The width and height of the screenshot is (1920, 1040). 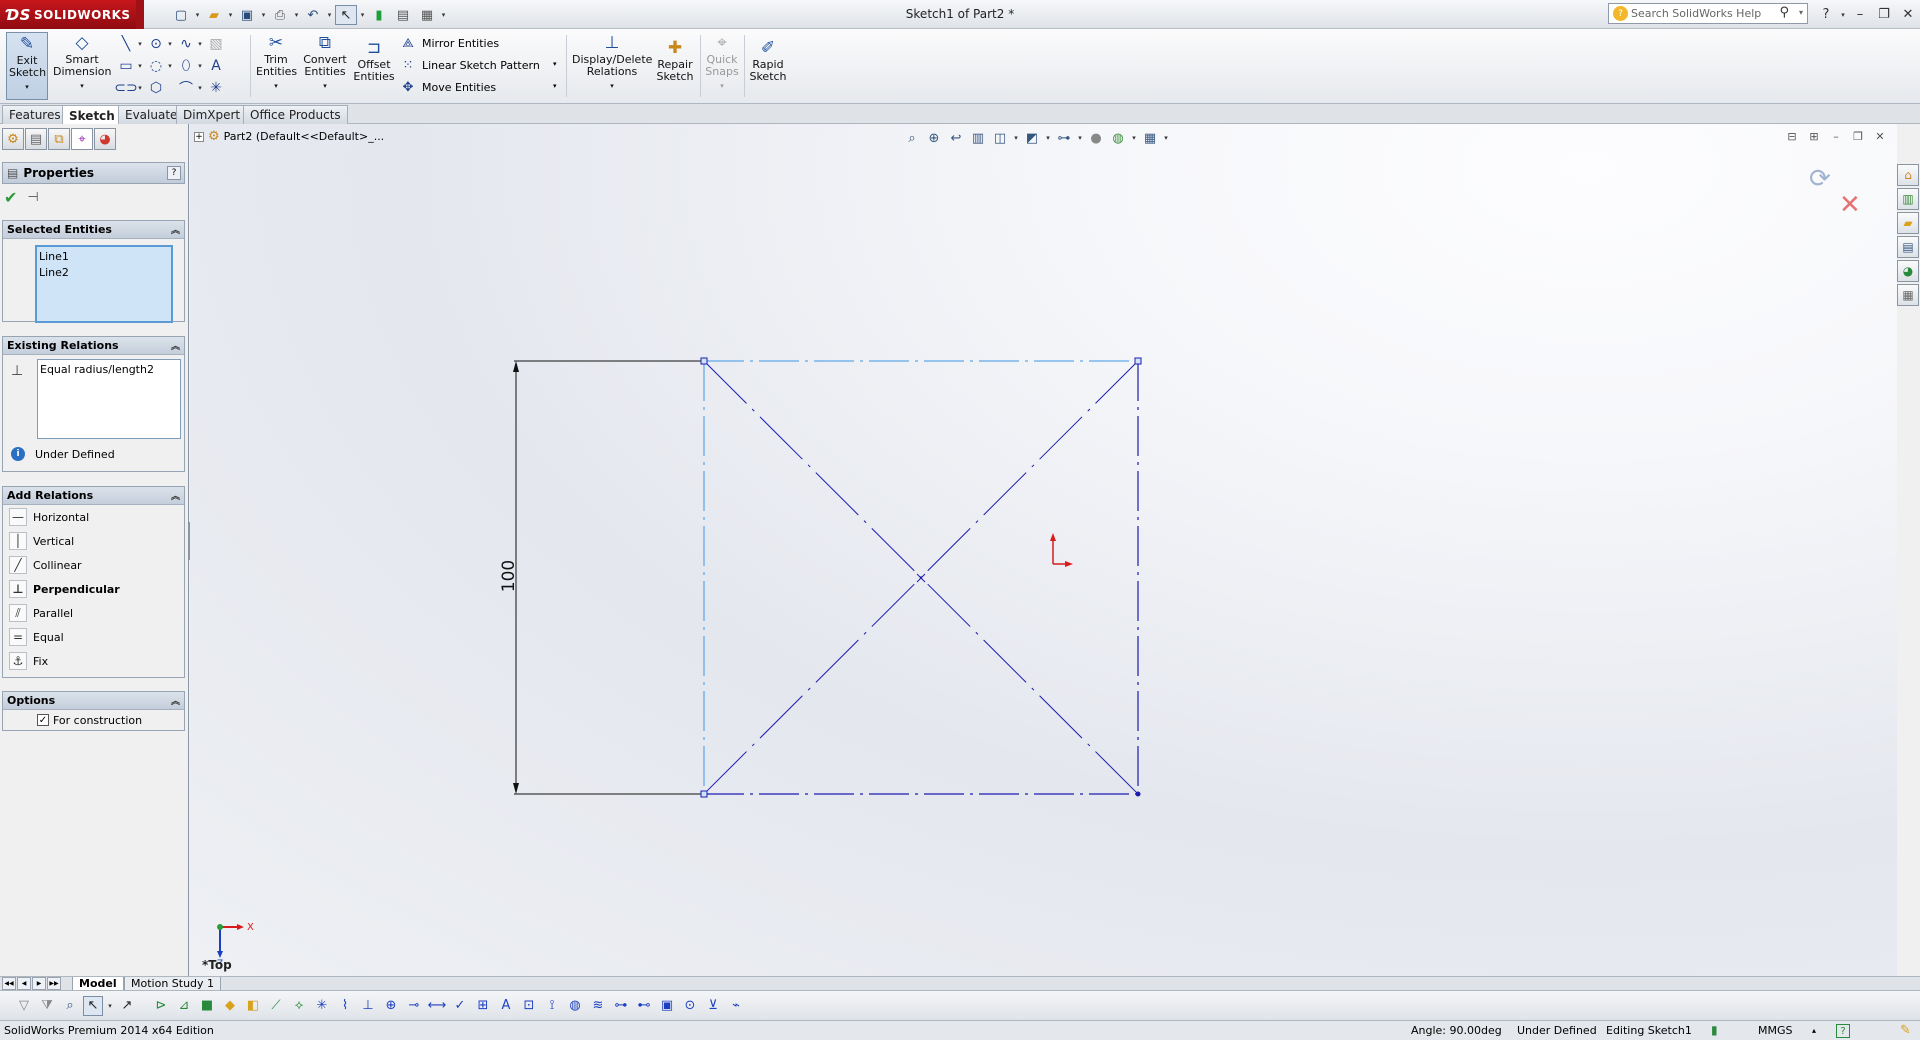 I want to click on filter-mates-icon: ⊻, so click(x=713, y=1006).